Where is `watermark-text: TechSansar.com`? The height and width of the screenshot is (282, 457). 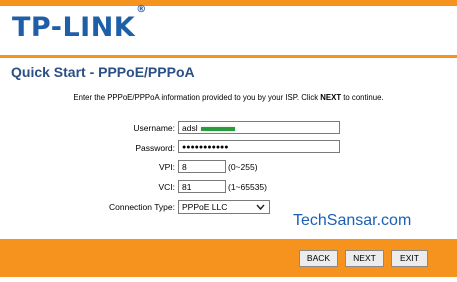
watermark-text: TechSansar.com is located at coordinates (352, 220).